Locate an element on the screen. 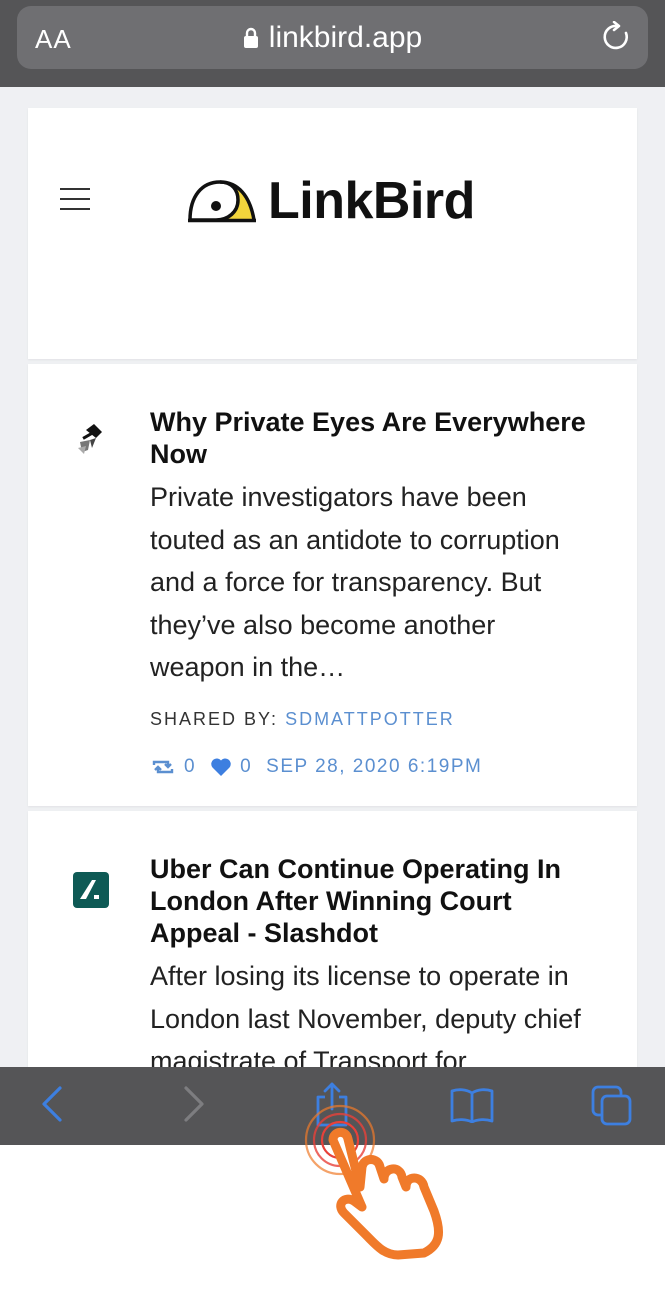 The height and width of the screenshot is (1300, 665). post-date: SEP 28, 2020 6:19PM is located at coordinates (374, 767).